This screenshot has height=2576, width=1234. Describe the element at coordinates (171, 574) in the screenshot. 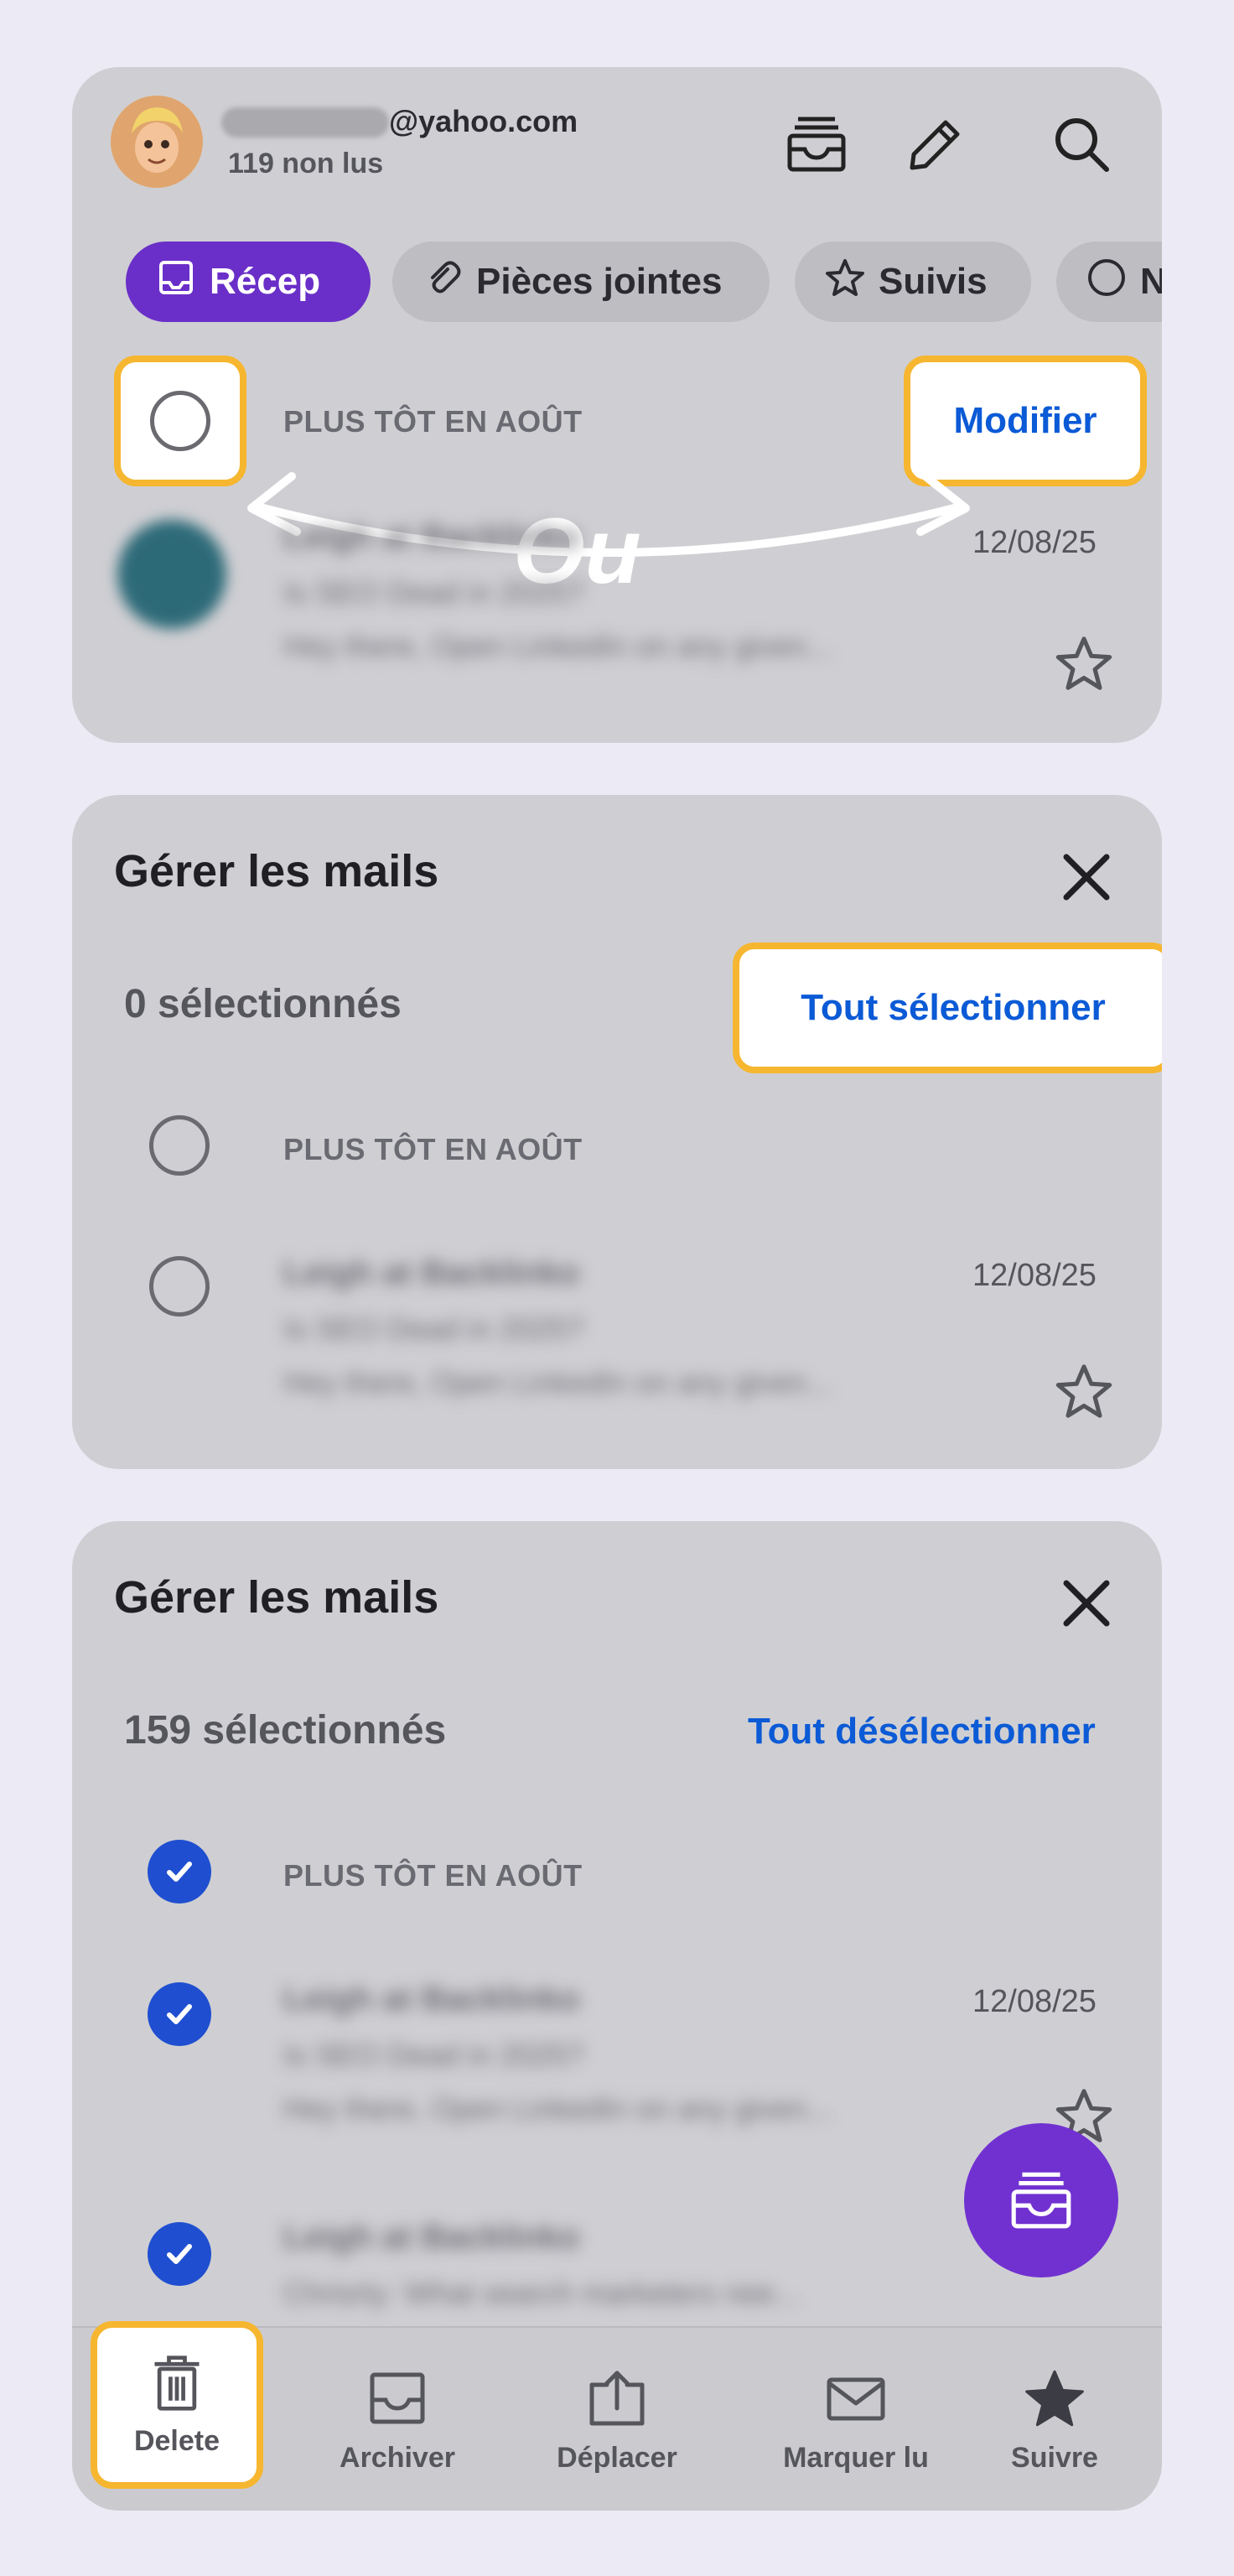

I see `sender-avatar` at that location.